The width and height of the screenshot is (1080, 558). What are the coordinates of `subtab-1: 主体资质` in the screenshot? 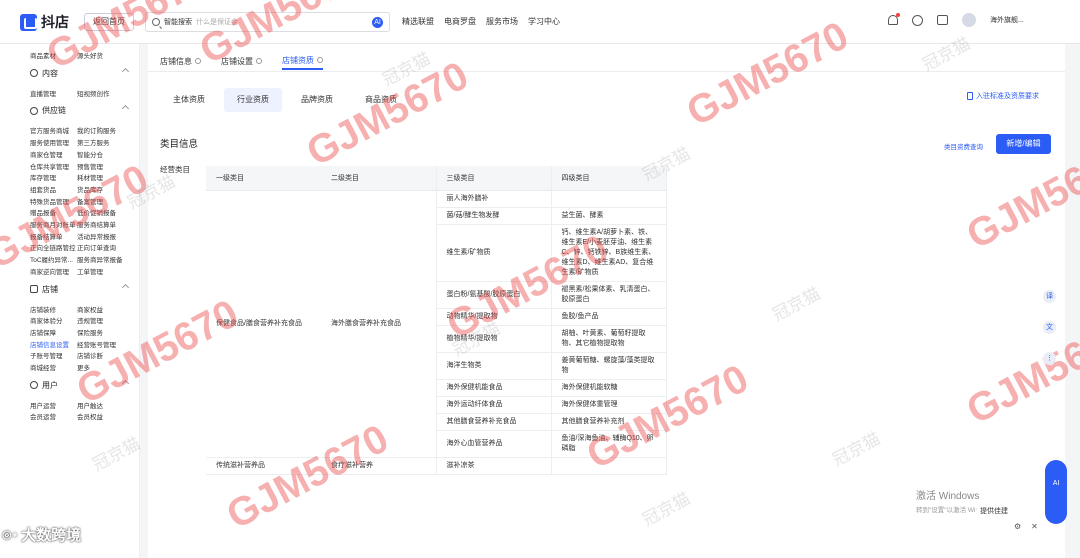 It's located at (189, 100).